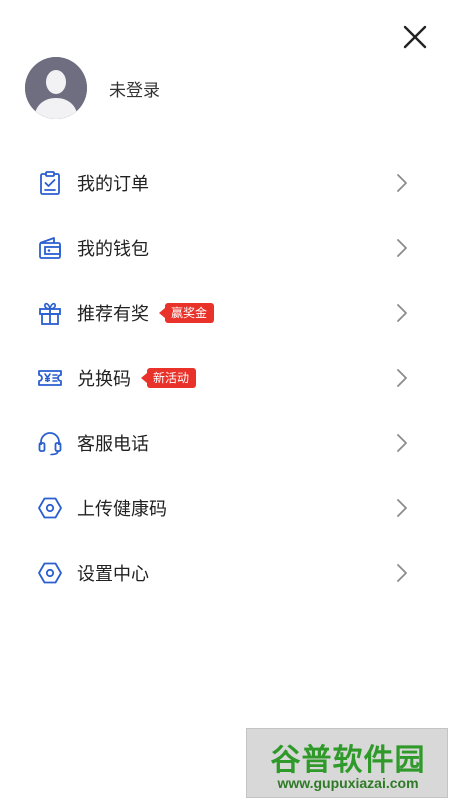  I want to click on menu-item-orders: 我的订单, so click(225, 182).